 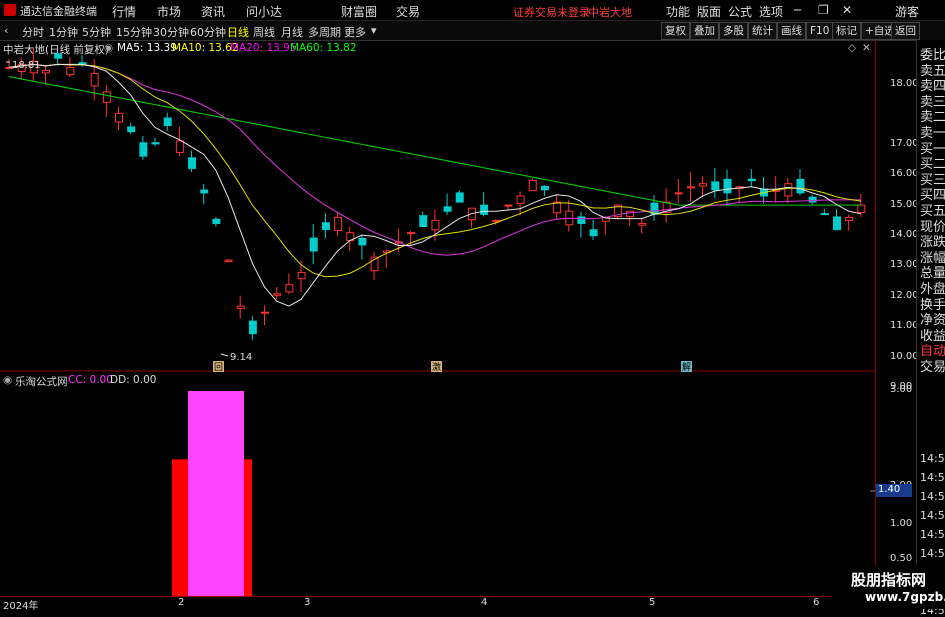 What do you see at coordinates (133, 380) in the screenshot?
I see `dd-readout: DD: 0.00` at bounding box center [133, 380].